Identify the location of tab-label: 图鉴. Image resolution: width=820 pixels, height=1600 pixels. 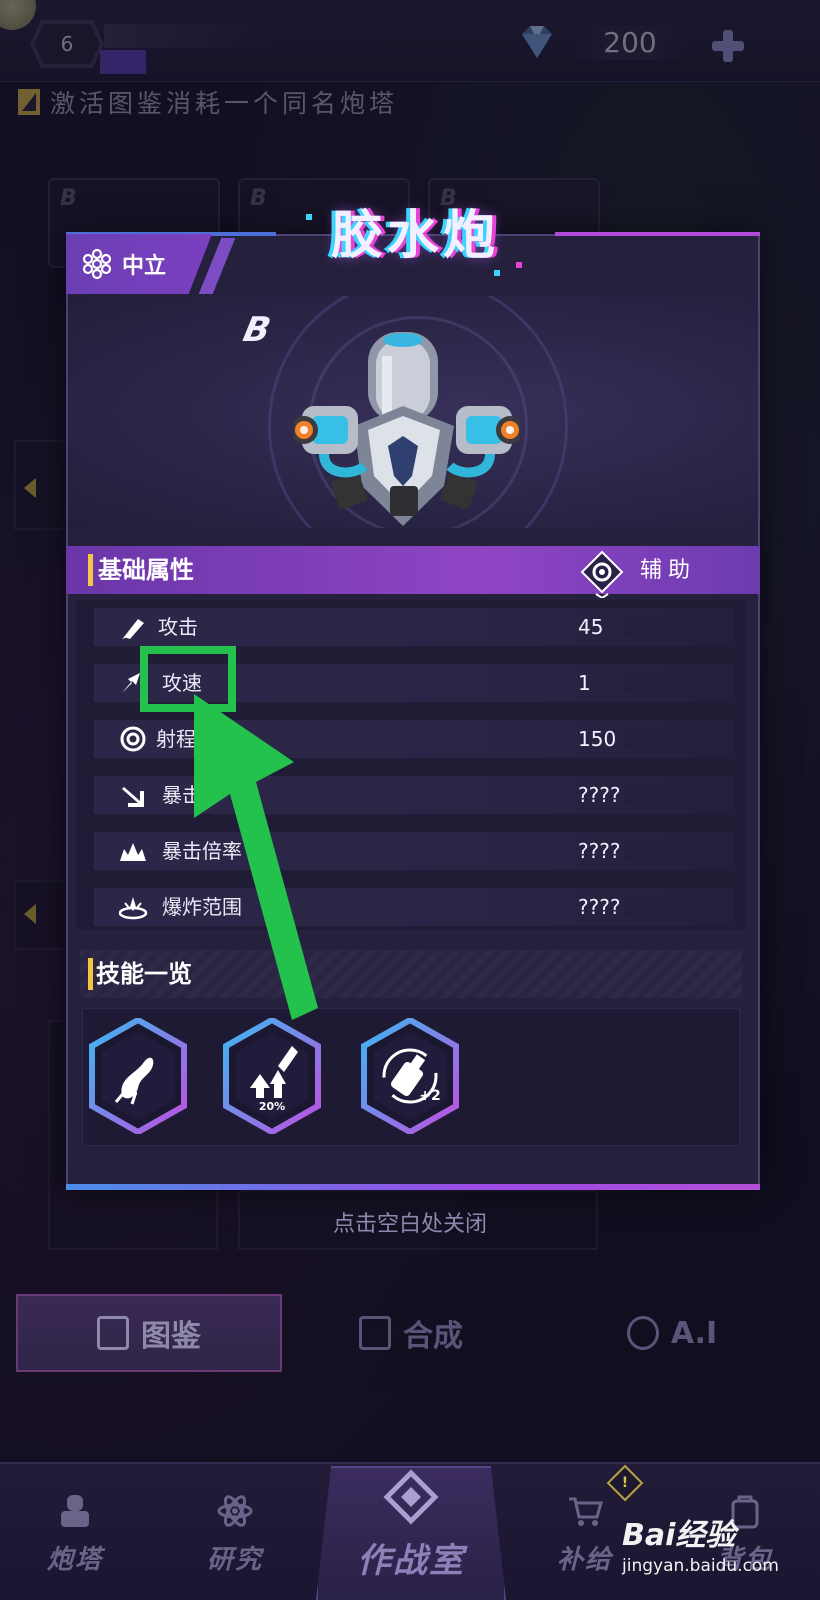
(171, 1336).